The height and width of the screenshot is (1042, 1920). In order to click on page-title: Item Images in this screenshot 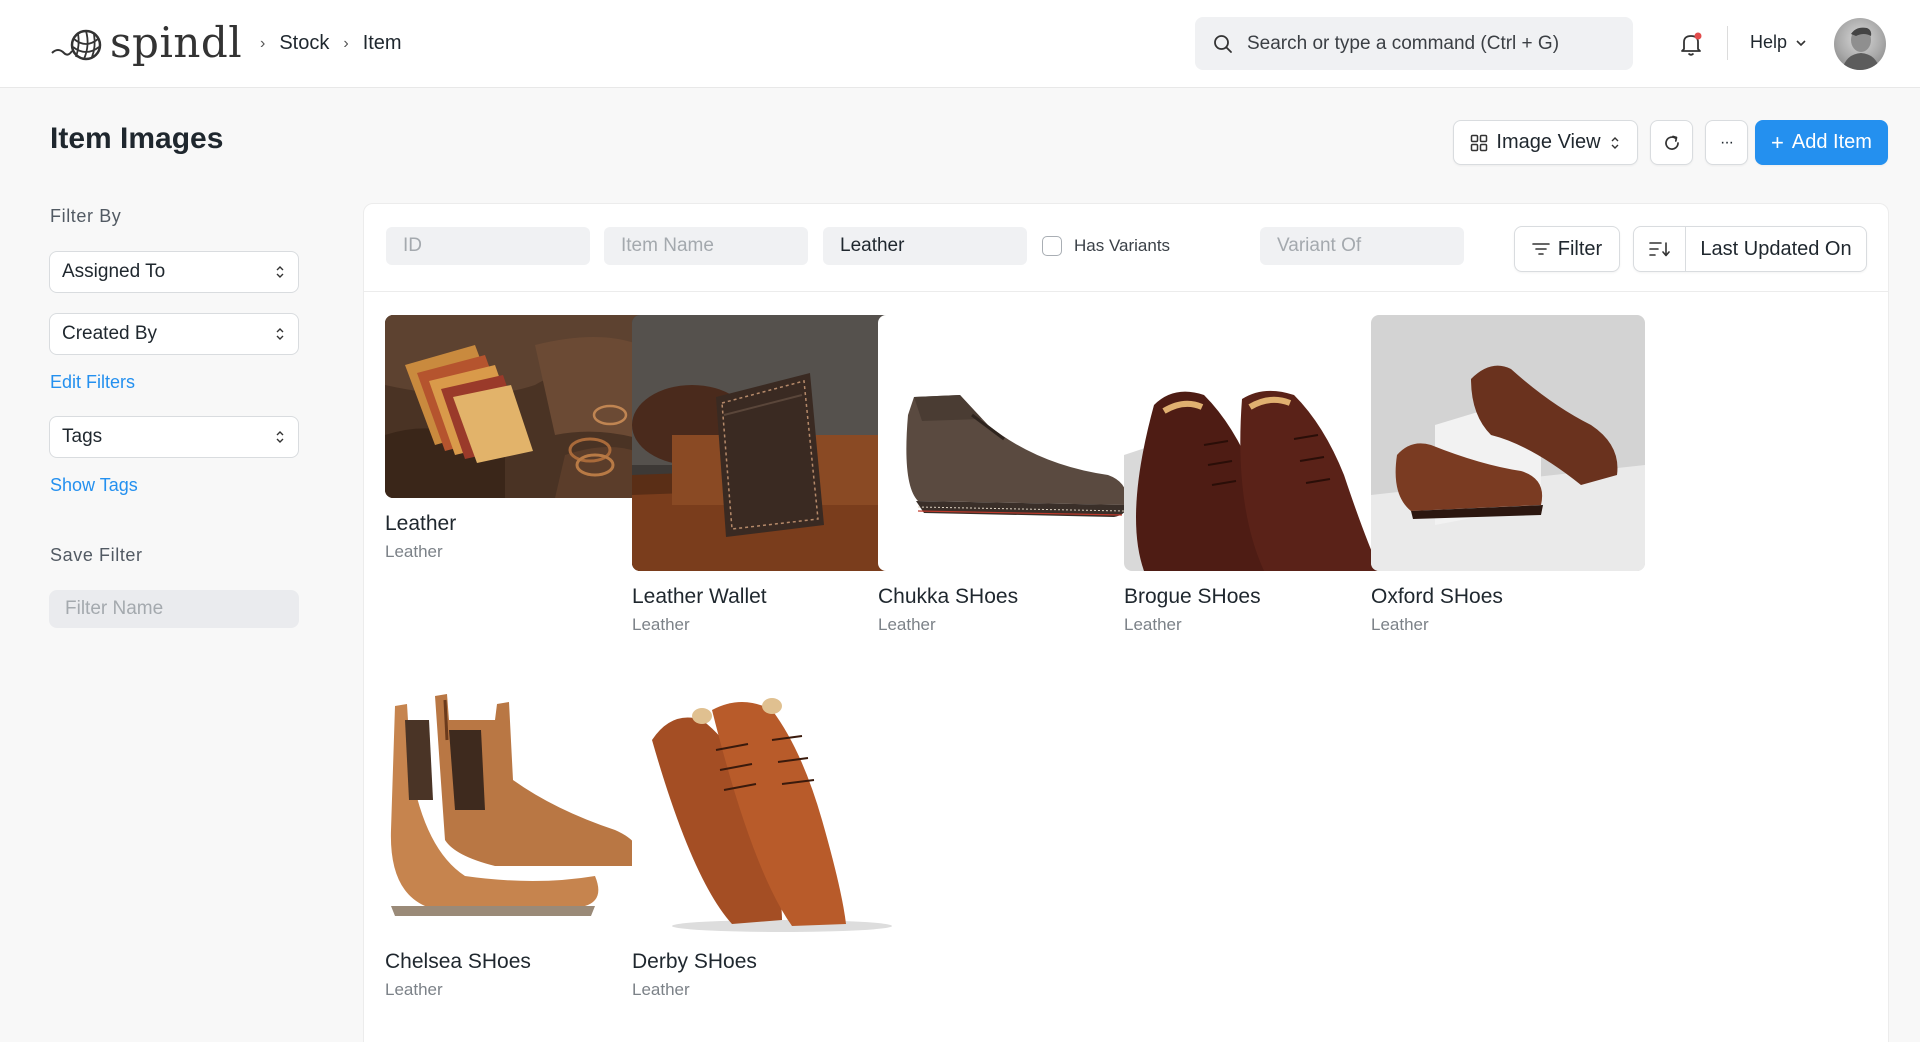, I will do `click(137, 138)`.